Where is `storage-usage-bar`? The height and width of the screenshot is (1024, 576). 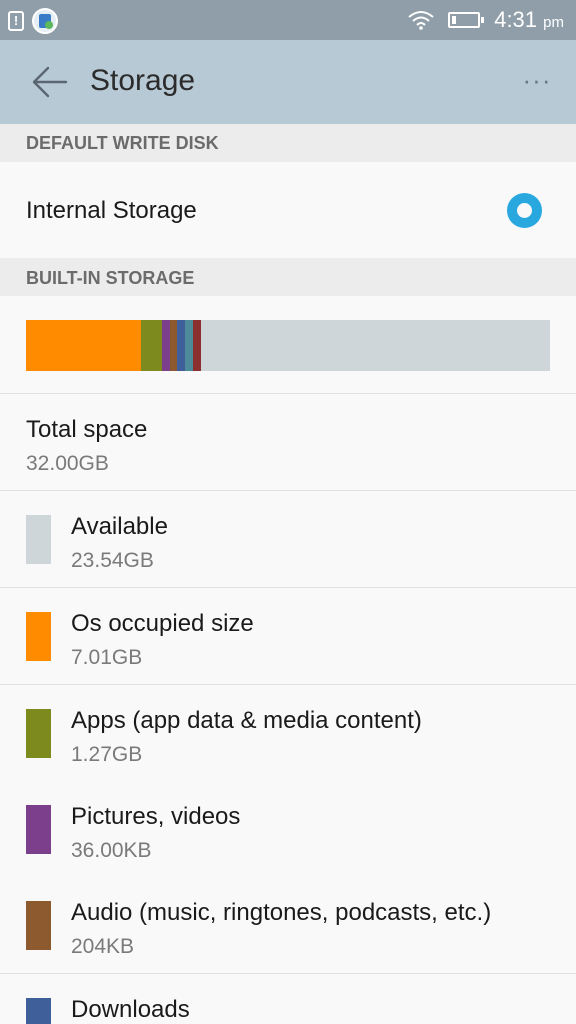
storage-usage-bar is located at coordinates (288, 345).